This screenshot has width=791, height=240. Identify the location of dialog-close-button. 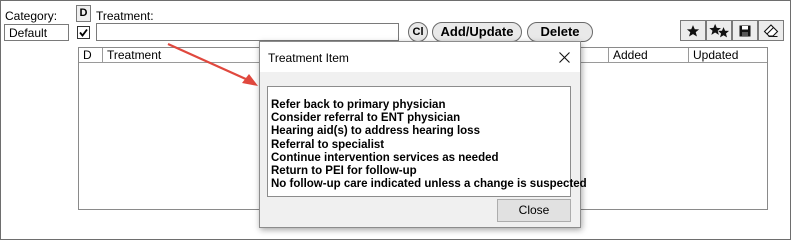
(564, 57).